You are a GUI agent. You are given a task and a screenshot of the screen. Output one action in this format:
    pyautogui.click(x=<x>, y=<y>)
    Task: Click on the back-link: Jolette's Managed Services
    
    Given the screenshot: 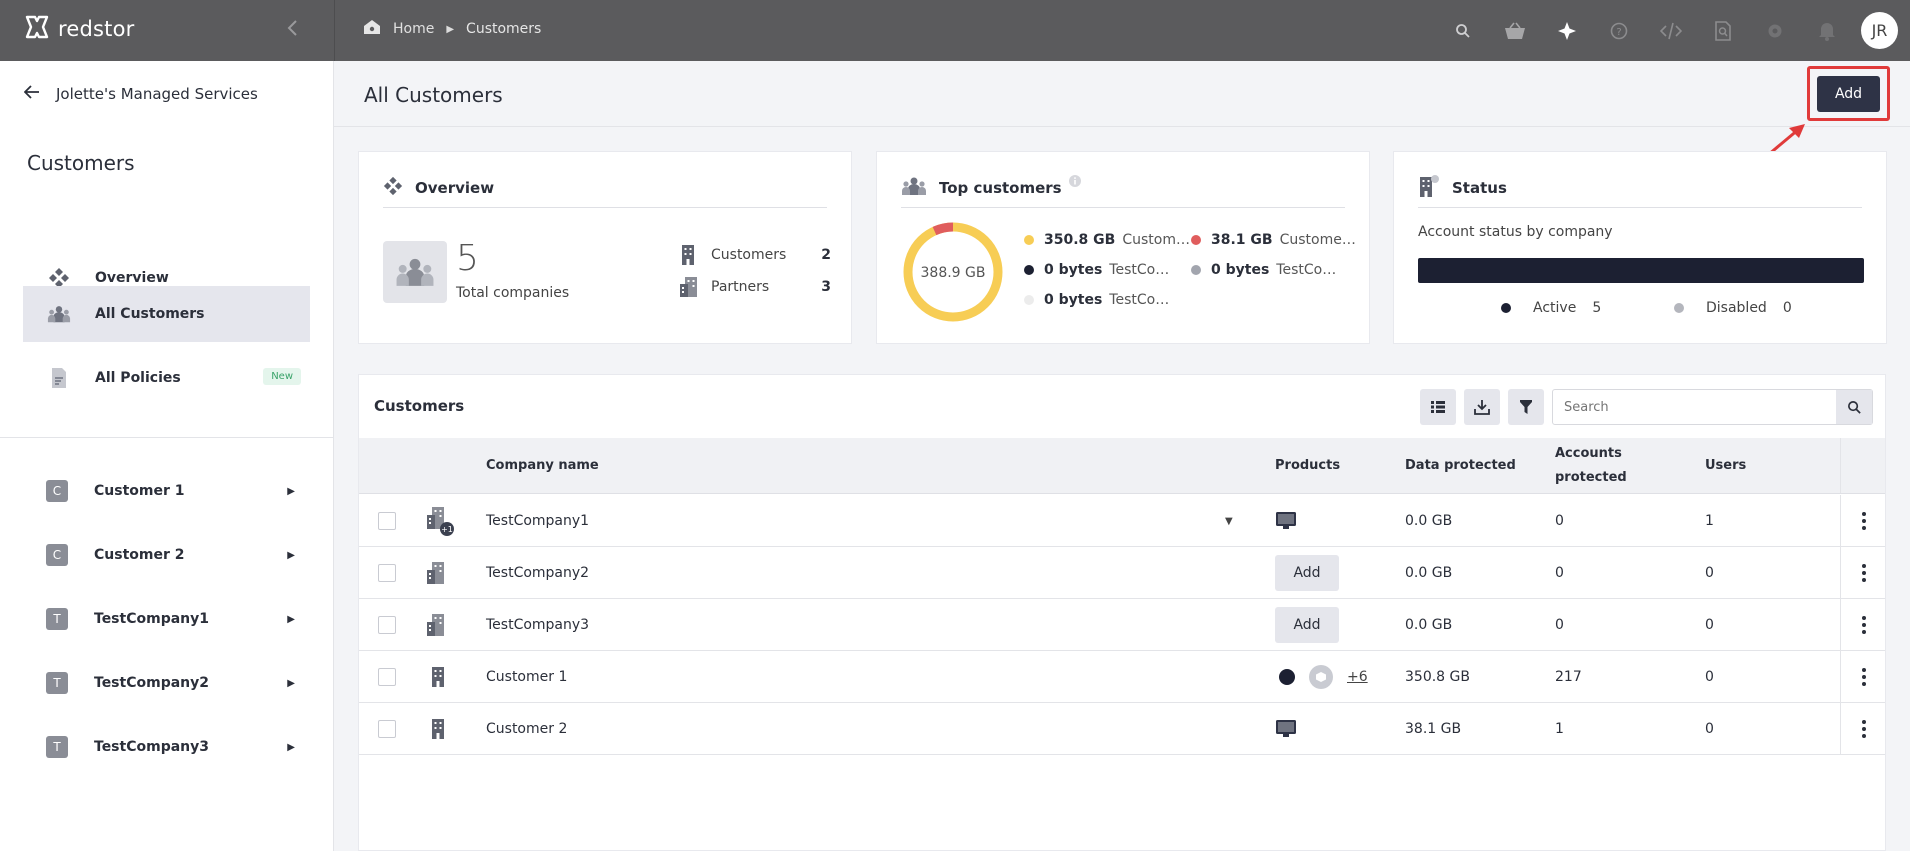 What is the action you would take?
    pyautogui.click(x=140, y=94)
    